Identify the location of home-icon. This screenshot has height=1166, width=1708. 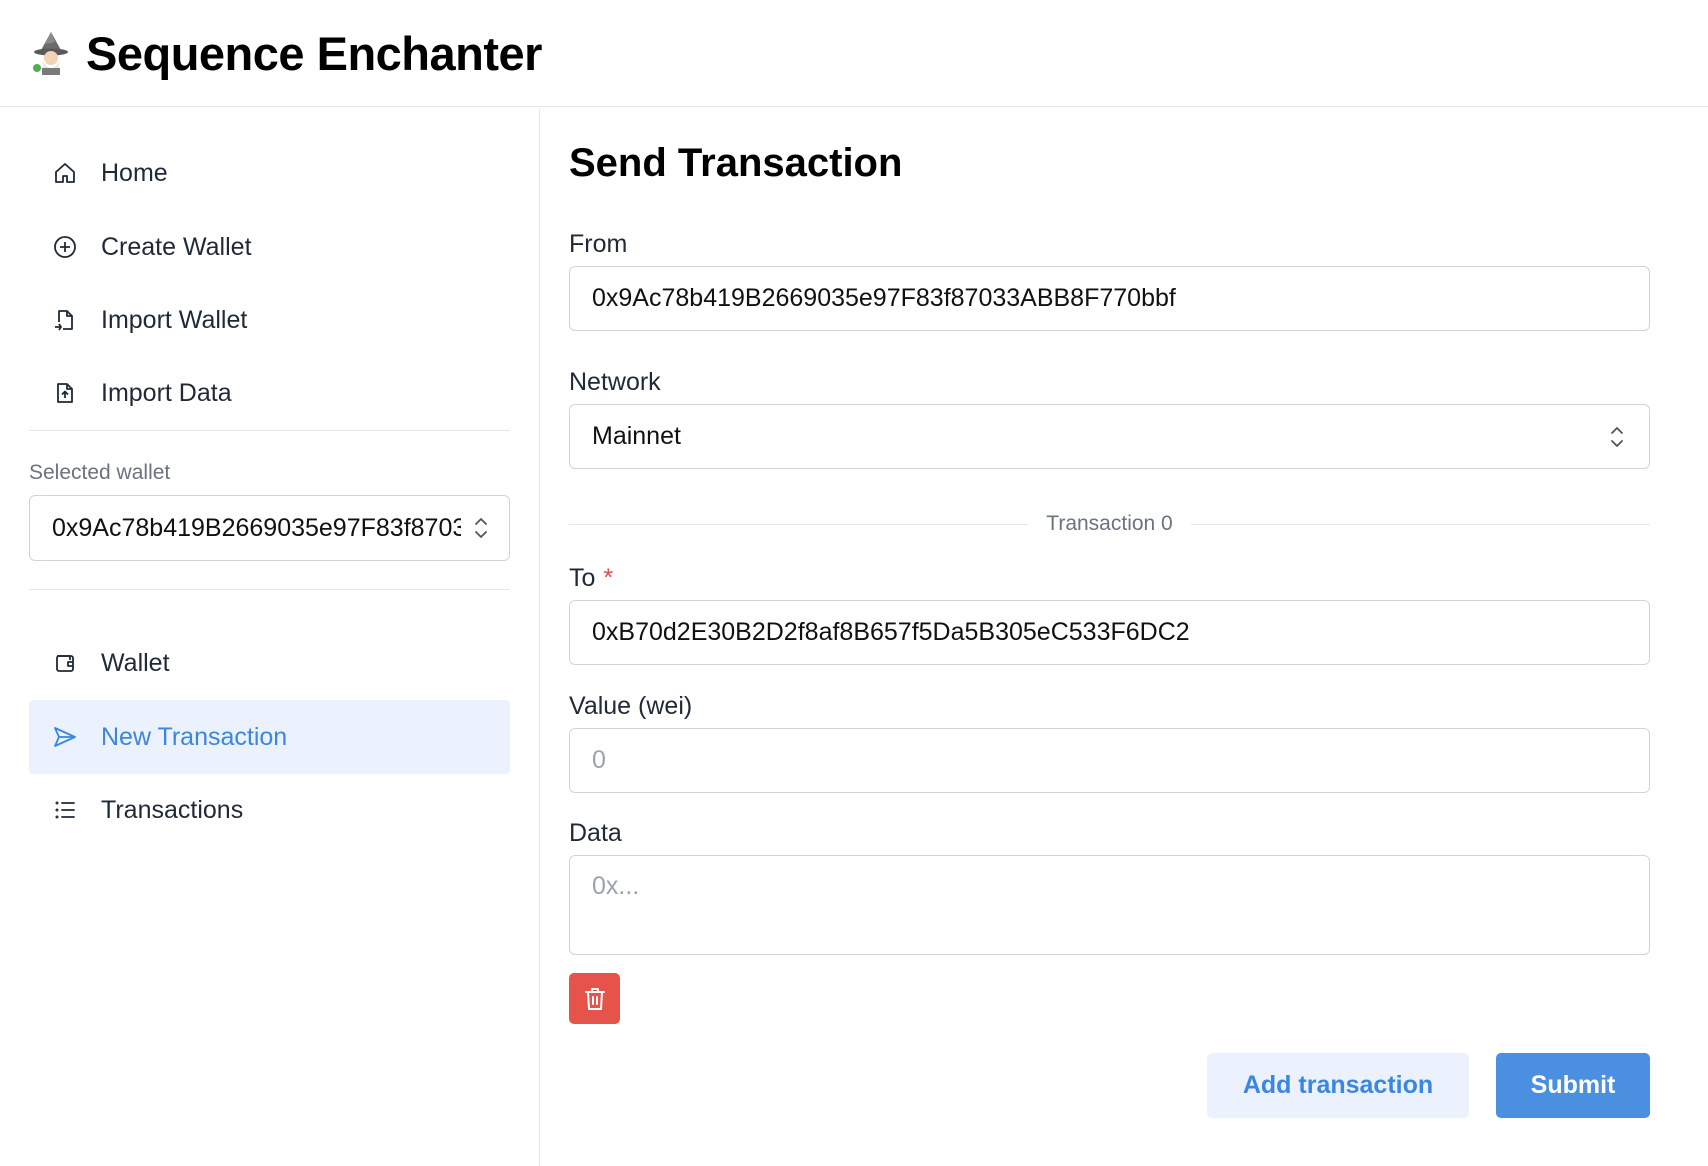
(65, 173).